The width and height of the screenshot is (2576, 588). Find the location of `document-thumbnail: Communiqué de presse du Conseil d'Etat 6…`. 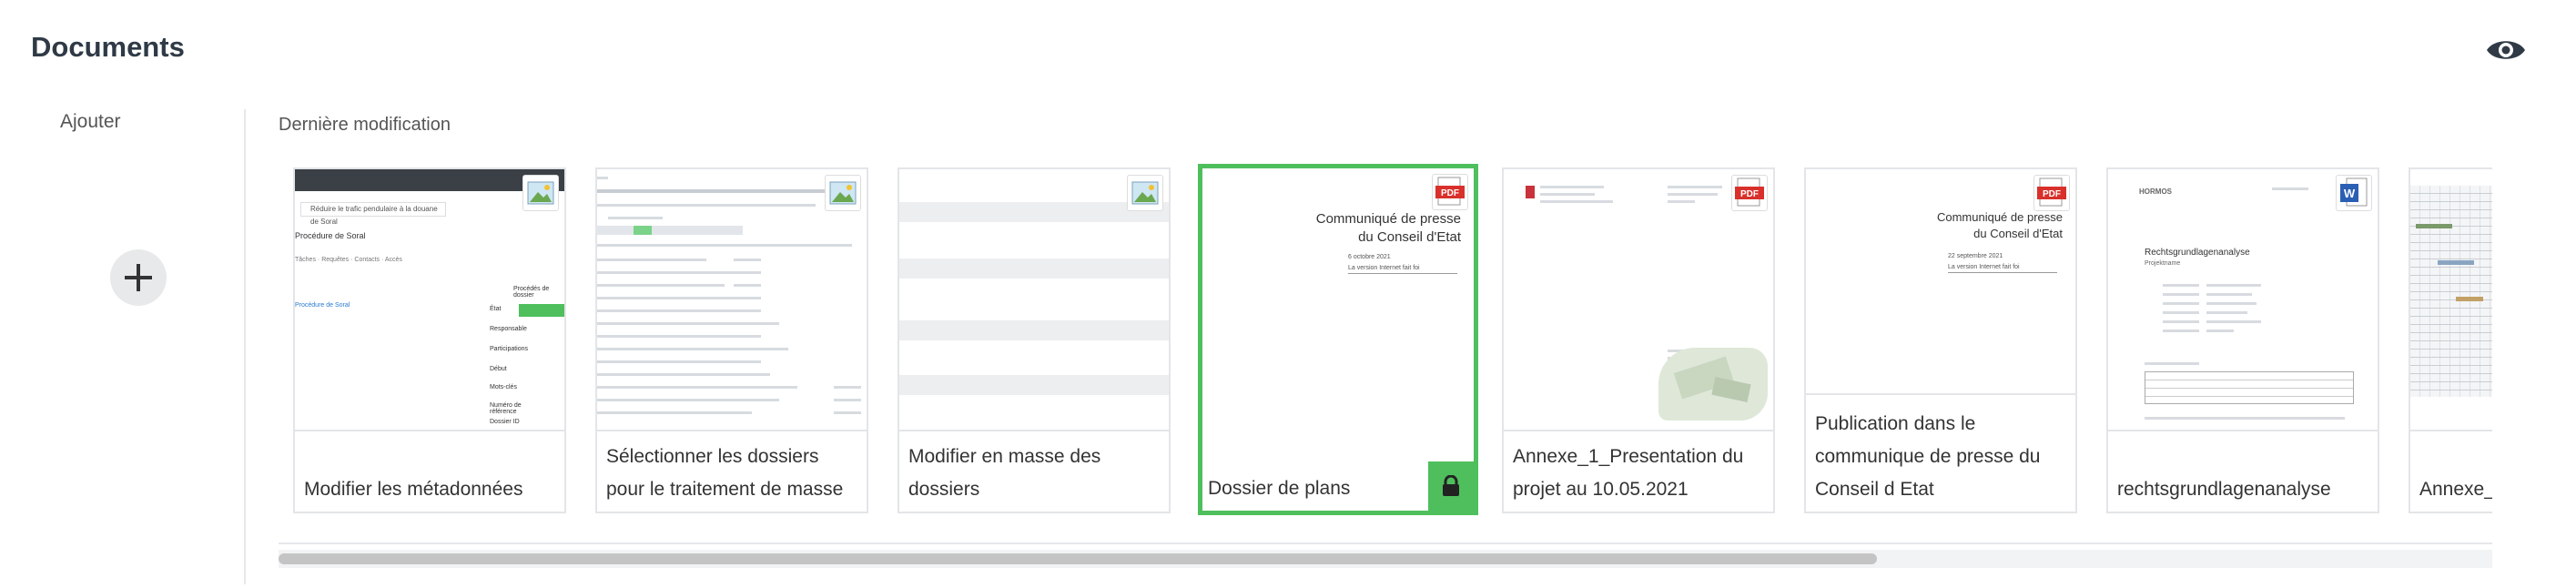

document-thumbnail: Communiqué de presse du Conseil d'Etat 6… is located at coordinates (1338, 300).